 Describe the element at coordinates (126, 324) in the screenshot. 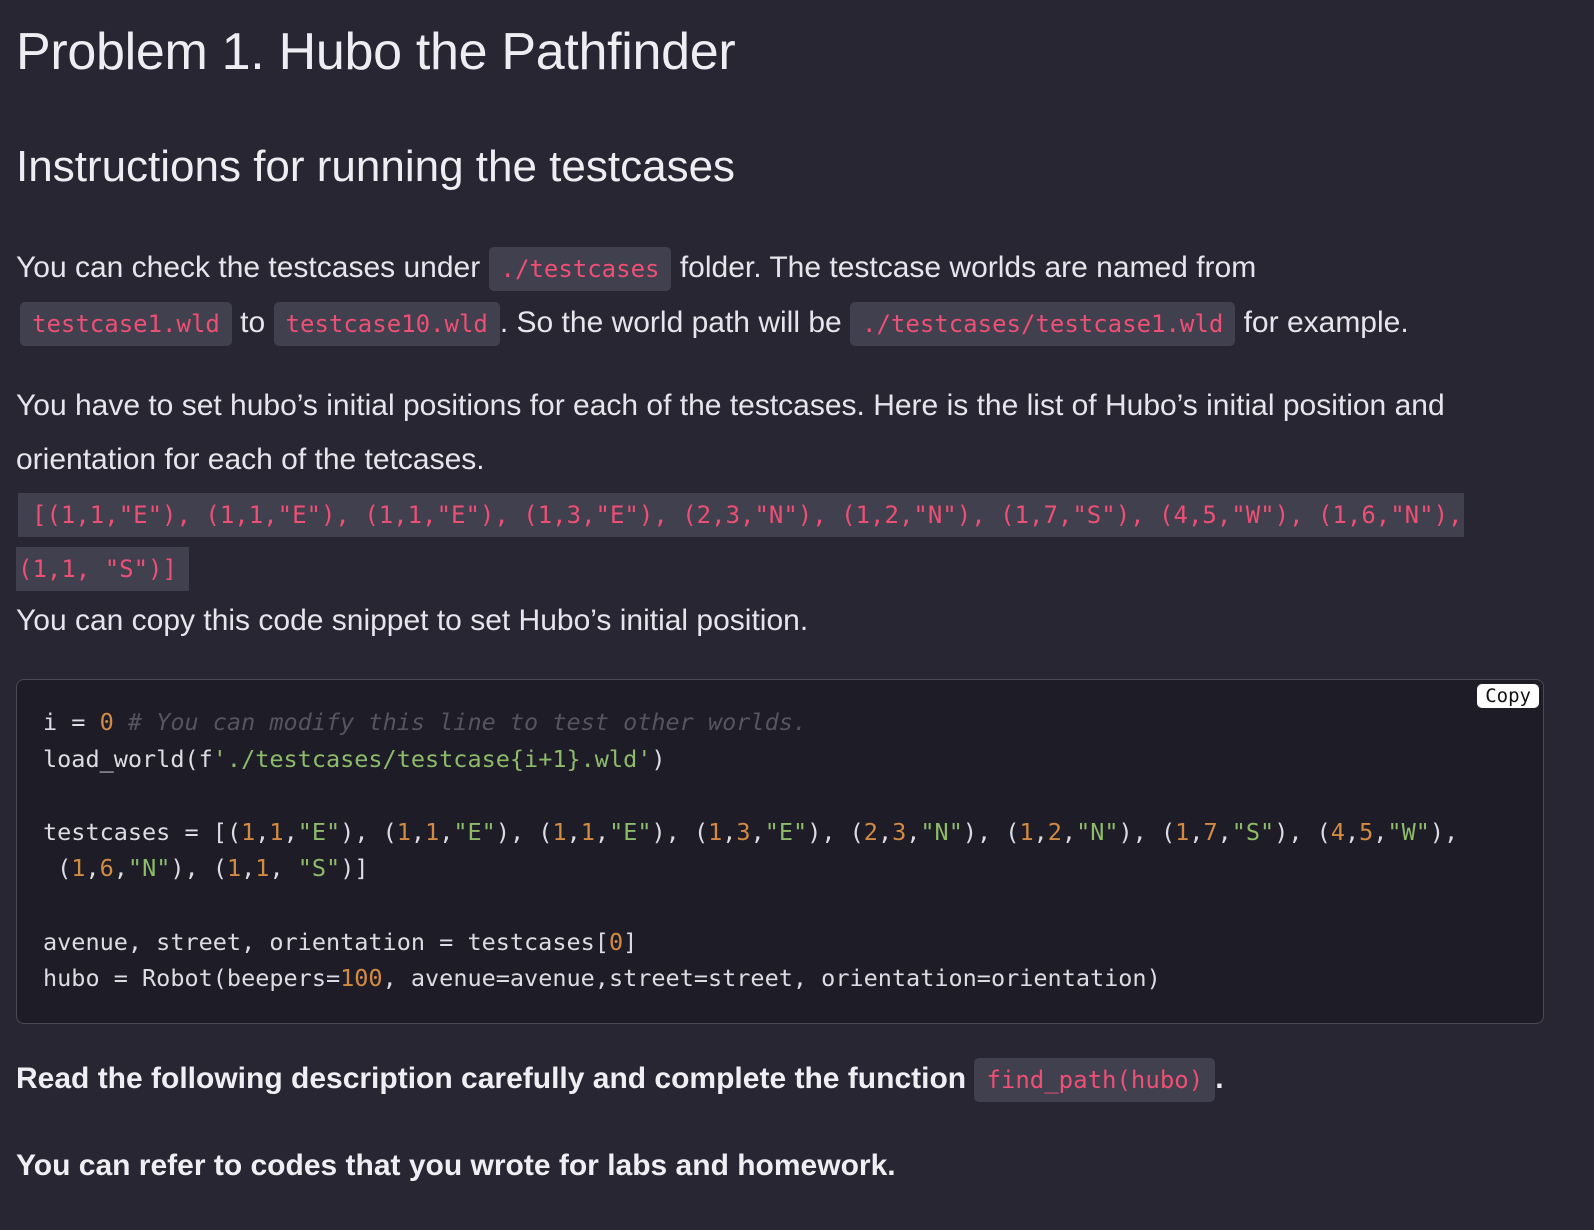

I see `inline-code-testcase1: testcase1.wld` at that location.